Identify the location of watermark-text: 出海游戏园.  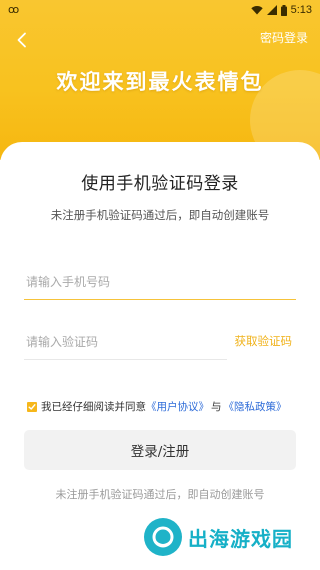
(240, 538).